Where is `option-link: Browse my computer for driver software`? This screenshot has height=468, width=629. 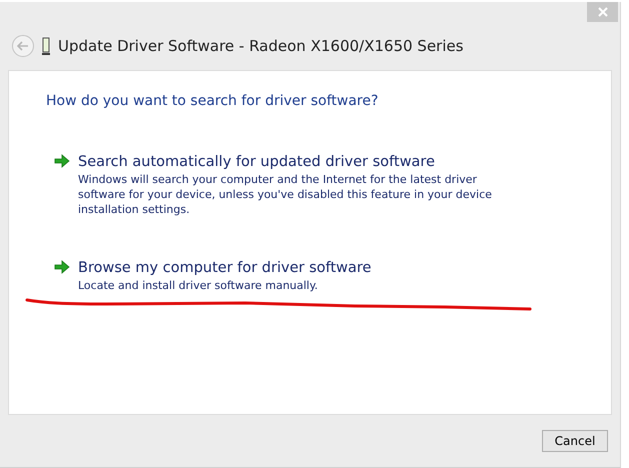 option-link: Browse my computer for driver software is located at coordinates (225, 268).